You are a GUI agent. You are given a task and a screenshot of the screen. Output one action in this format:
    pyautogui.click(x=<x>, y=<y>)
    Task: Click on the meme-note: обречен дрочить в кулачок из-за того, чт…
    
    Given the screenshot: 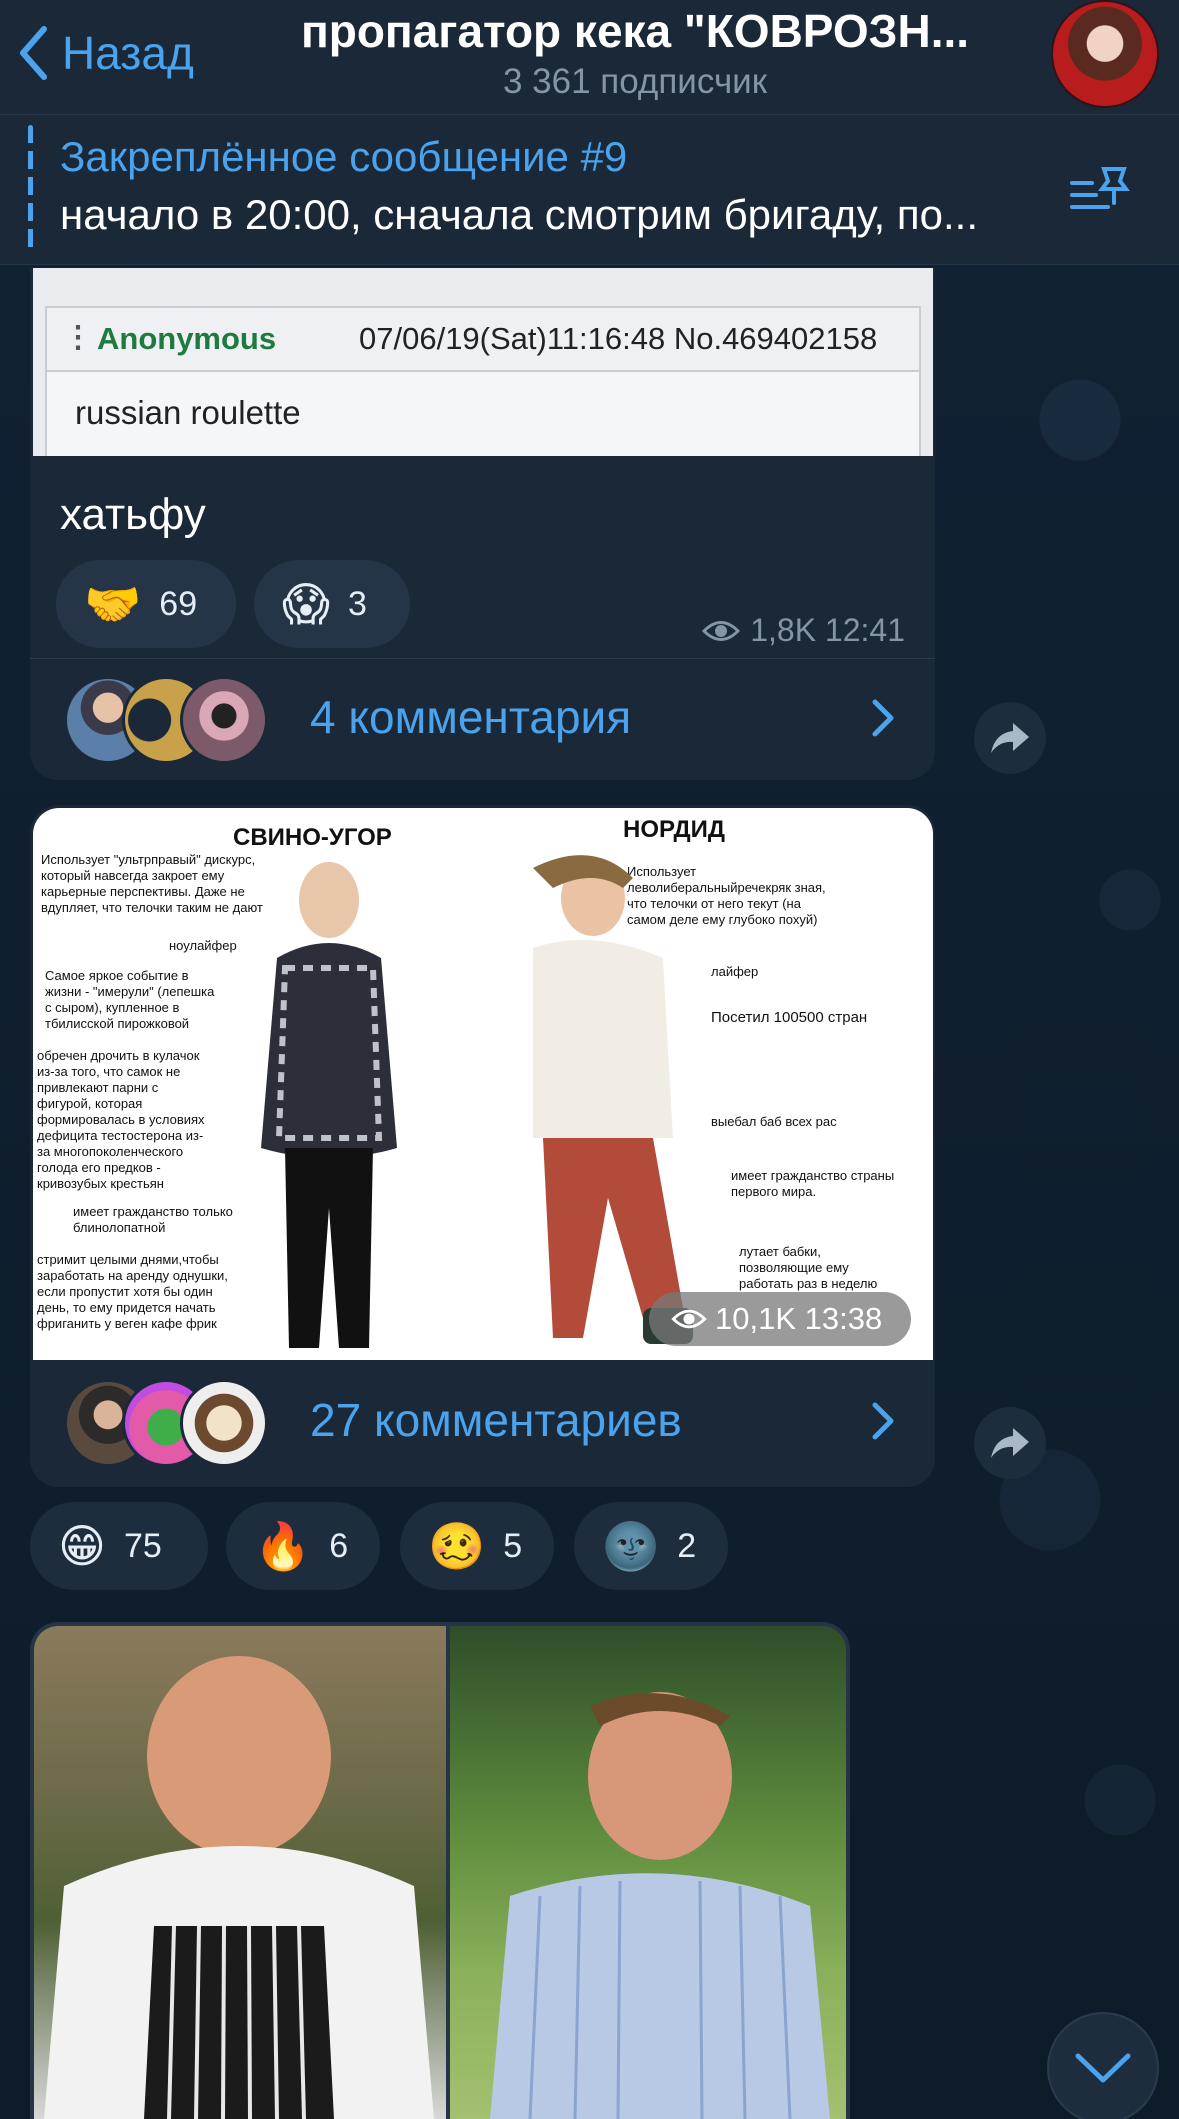 What is the action you would take?
    pyautogui.click(x=121, y=1119)
    